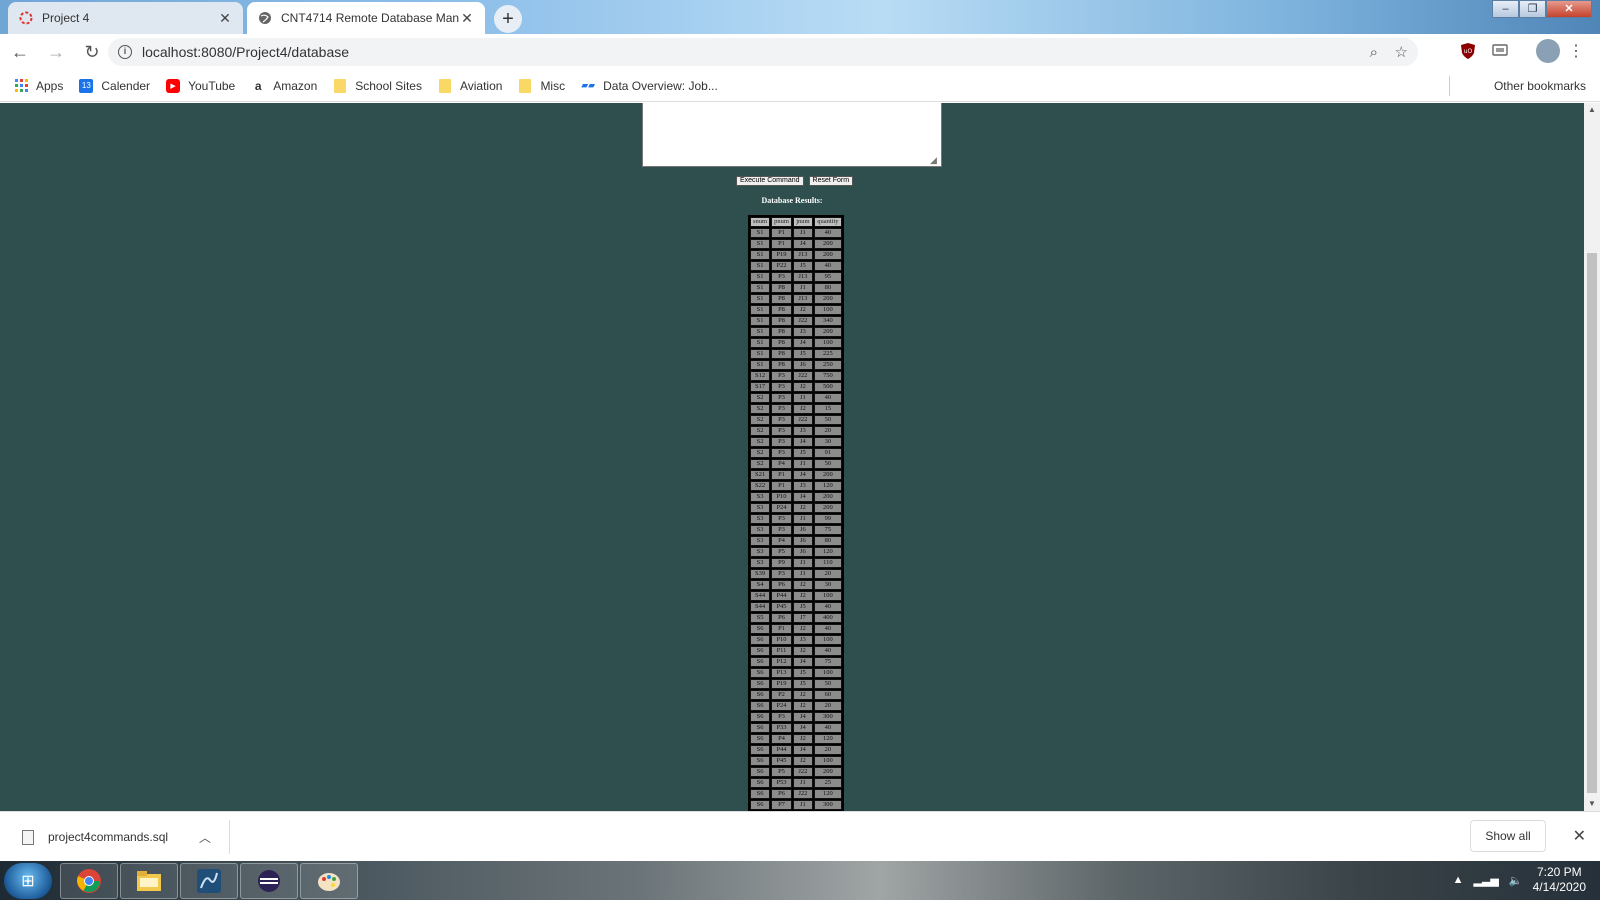 Image resolution: width=1600 pixels, height=900 pixels. What do you see at coordinates (149, 881) in the screenshot?
I see `file-explorer-icon` at bounding box center [149, 881].